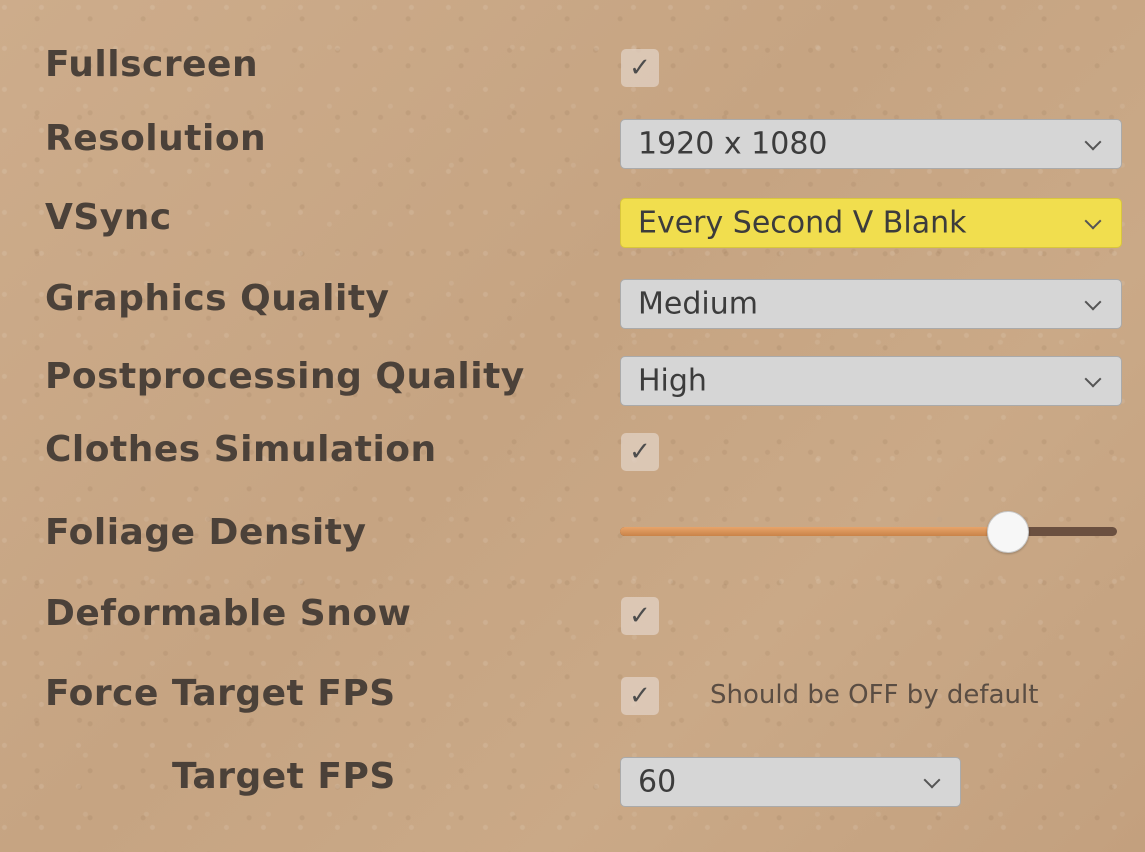 The image size is (1145, 852). I want to click on foliage-density-label: Foliage Density, so click(206, 532).